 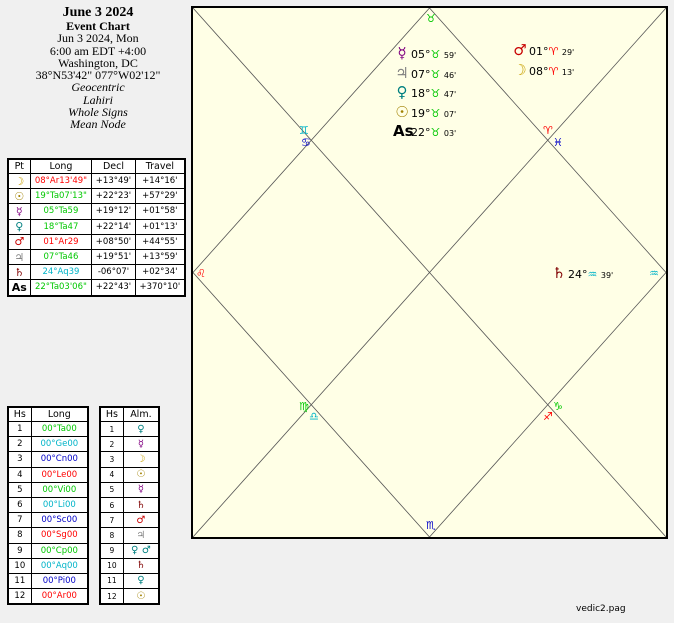 What do you see at coordinates (450, 114) in the screenshot?
I see `planet-minute: 07'` at bounding box center [450, 114].